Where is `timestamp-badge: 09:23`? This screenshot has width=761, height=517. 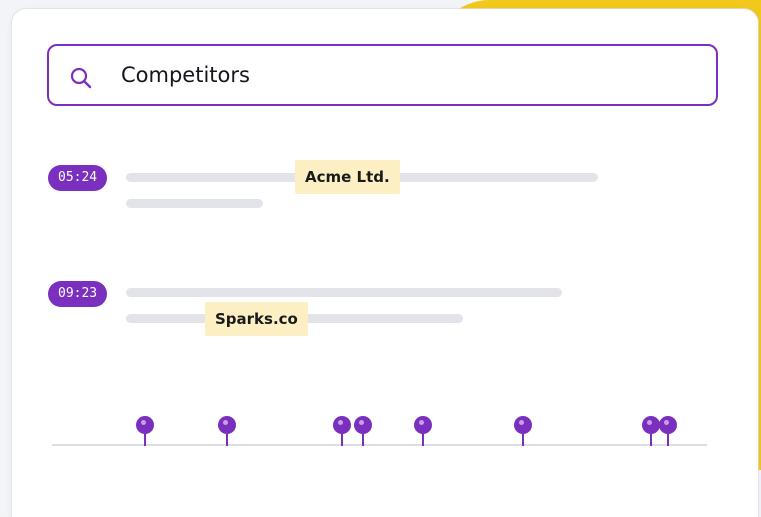
timestamp-badge: 09:23 is located at coordinates (78, 294).